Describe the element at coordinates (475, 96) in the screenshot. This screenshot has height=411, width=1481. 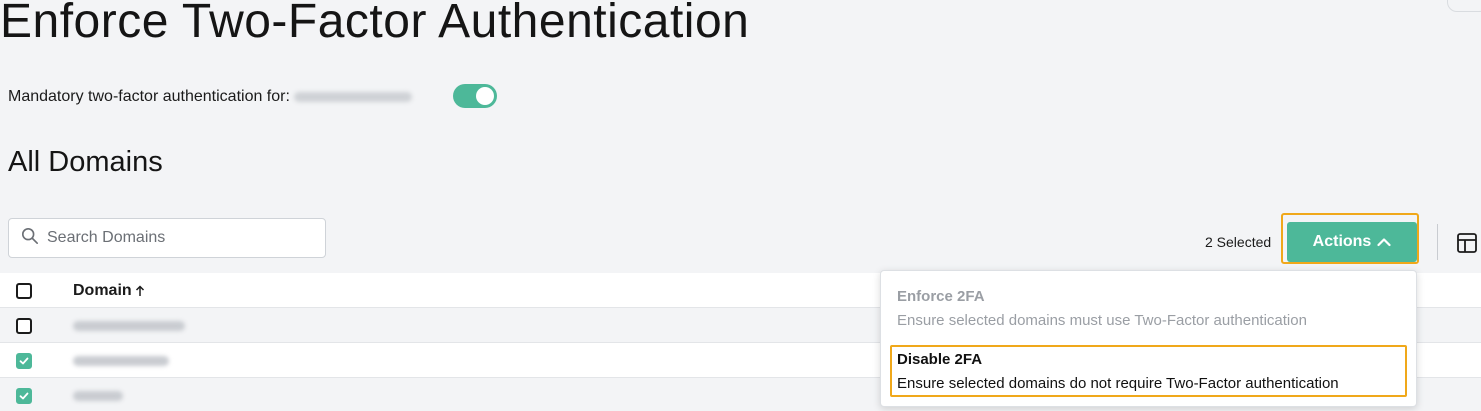
I see `mandatory-2fa-toggle` at that location.